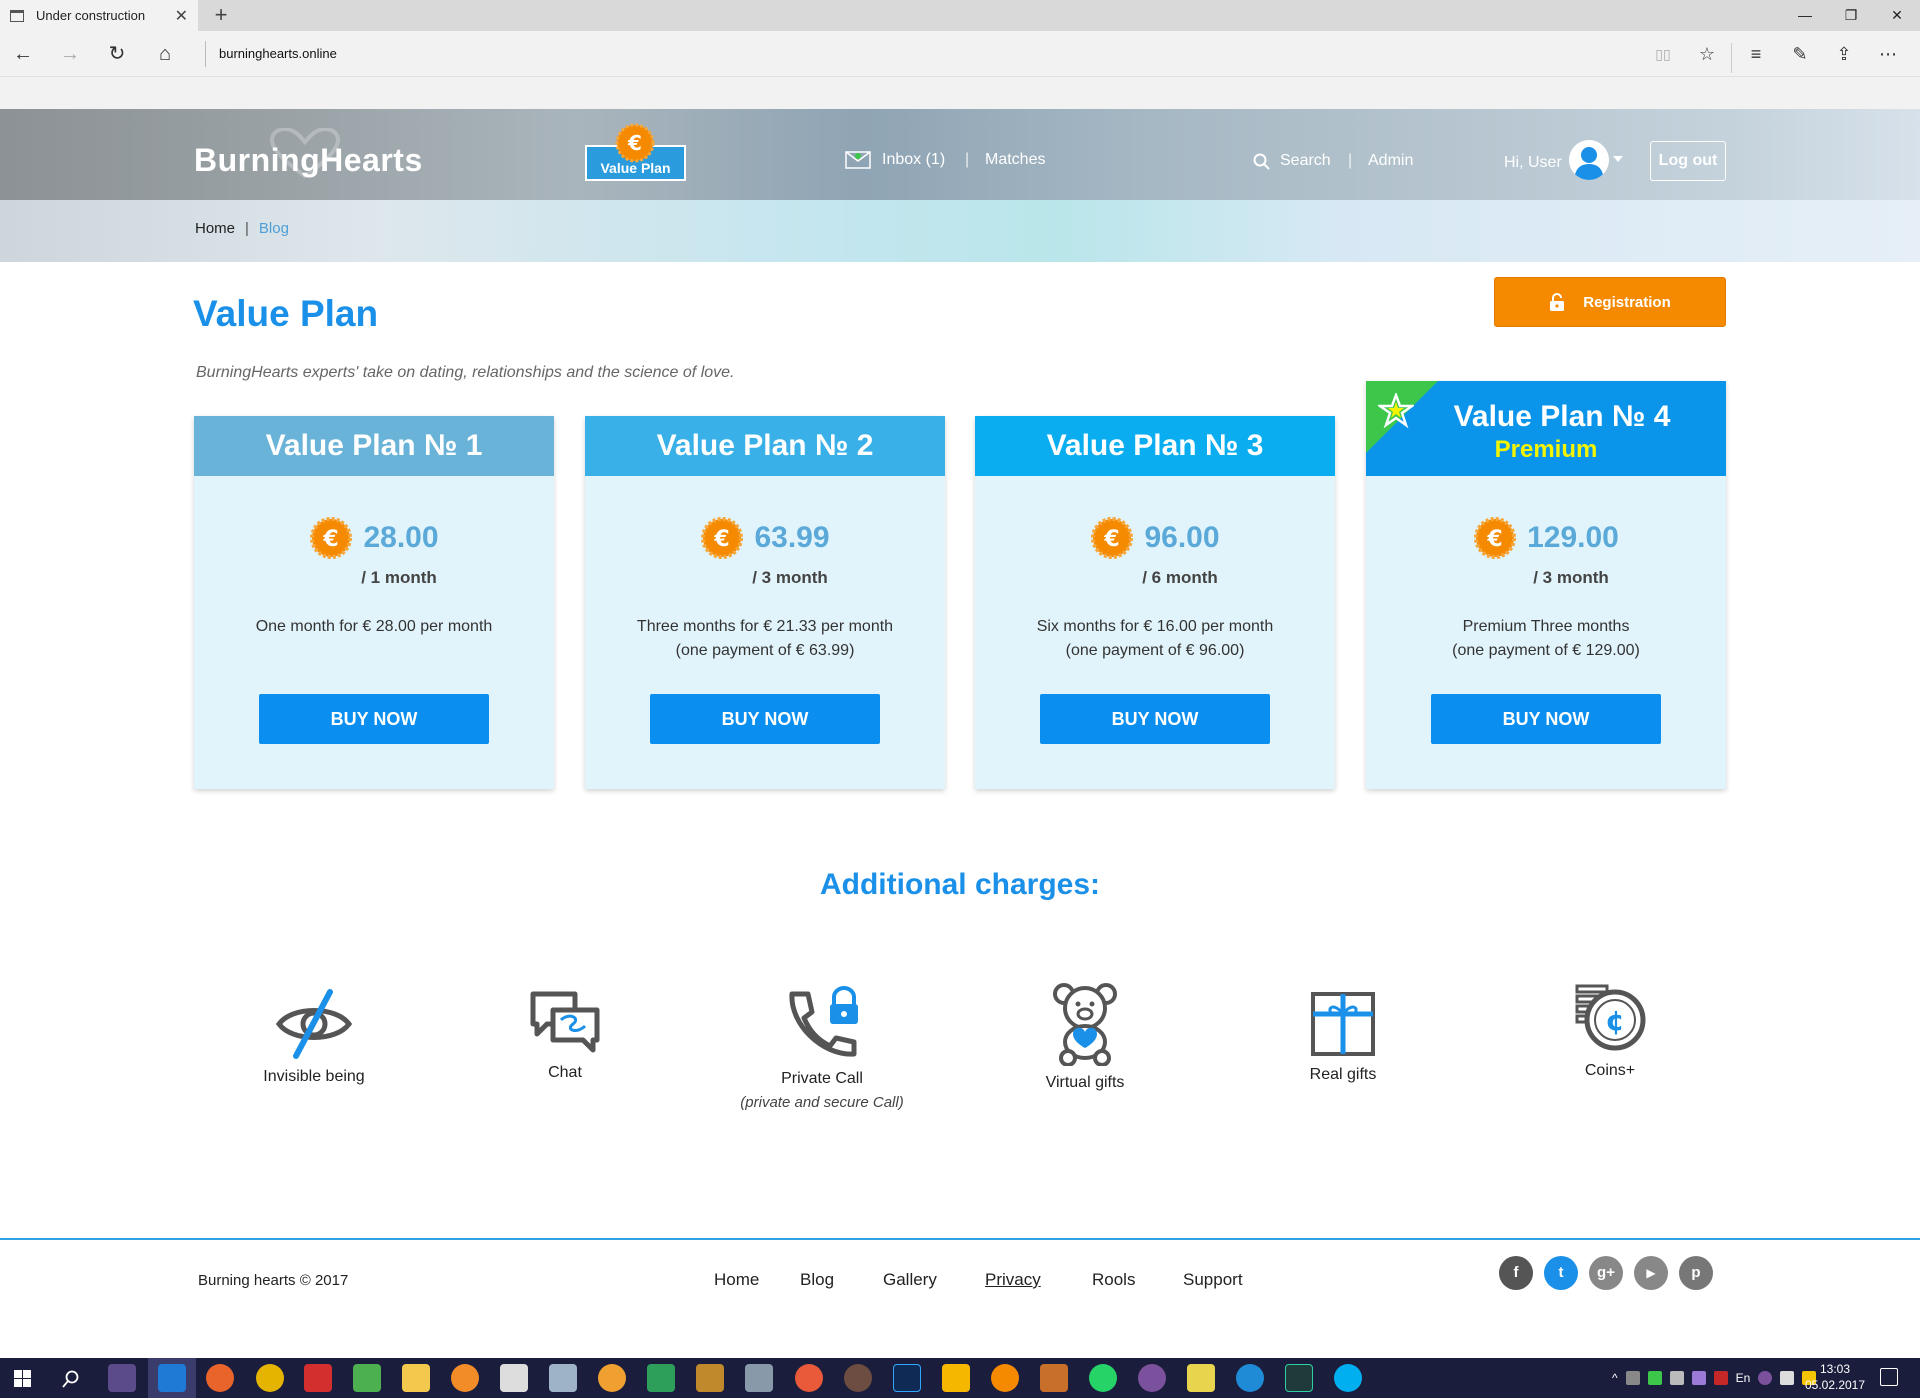 The width and height of the screenshot is (1920, 1398). Describe the element at coordinates (1618, 159) in the screenshot. I see `user-menu-chevron-down-icon` at that location.